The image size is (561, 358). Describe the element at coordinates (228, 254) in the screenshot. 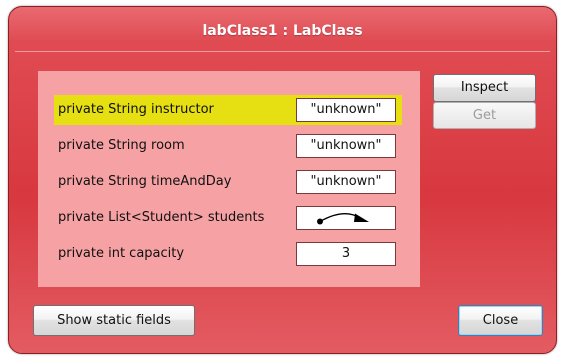

I see `field-row-capacity: private int capacity 3` at that location.